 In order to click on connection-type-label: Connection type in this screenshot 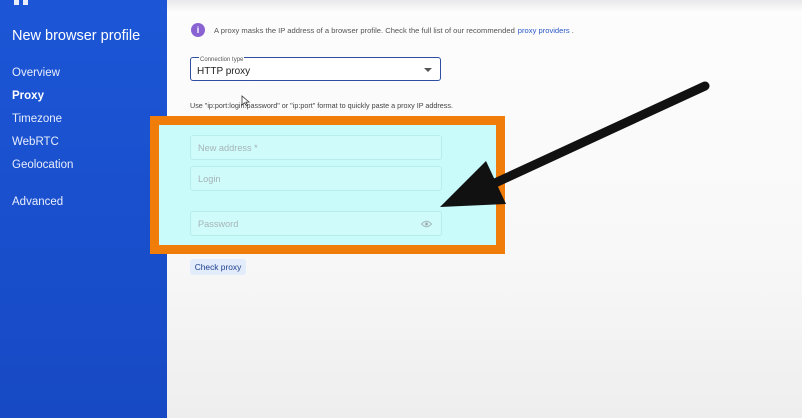, I will do `click(222, 60)`.